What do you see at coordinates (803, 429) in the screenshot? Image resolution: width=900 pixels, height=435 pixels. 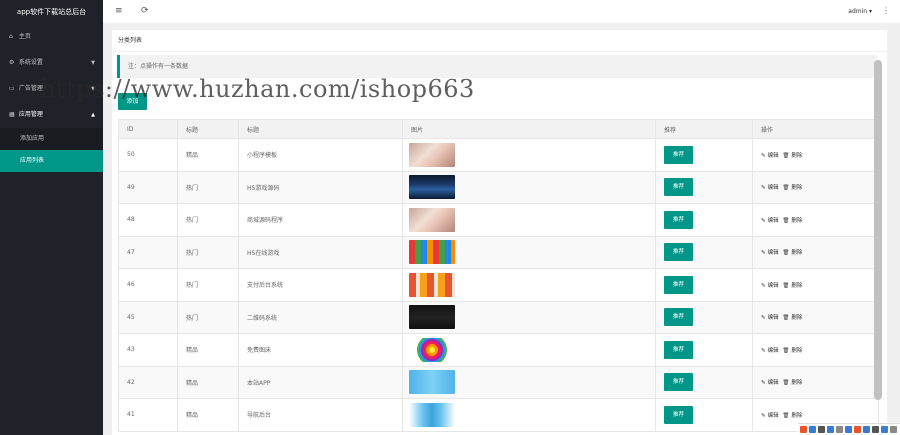 I see `ime-icon` at bounding box center [803, 429].